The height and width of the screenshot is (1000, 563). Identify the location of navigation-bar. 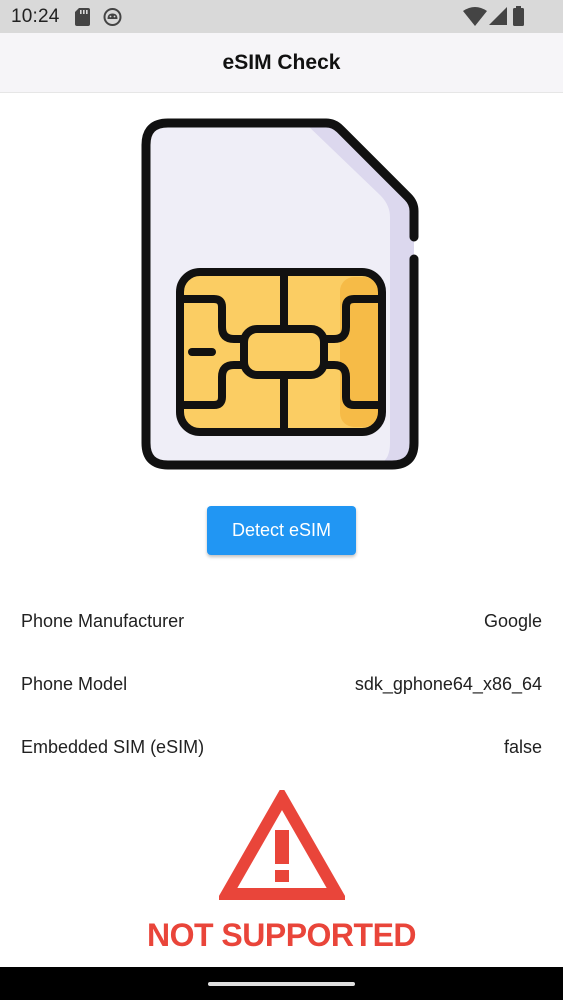
(281, 983).